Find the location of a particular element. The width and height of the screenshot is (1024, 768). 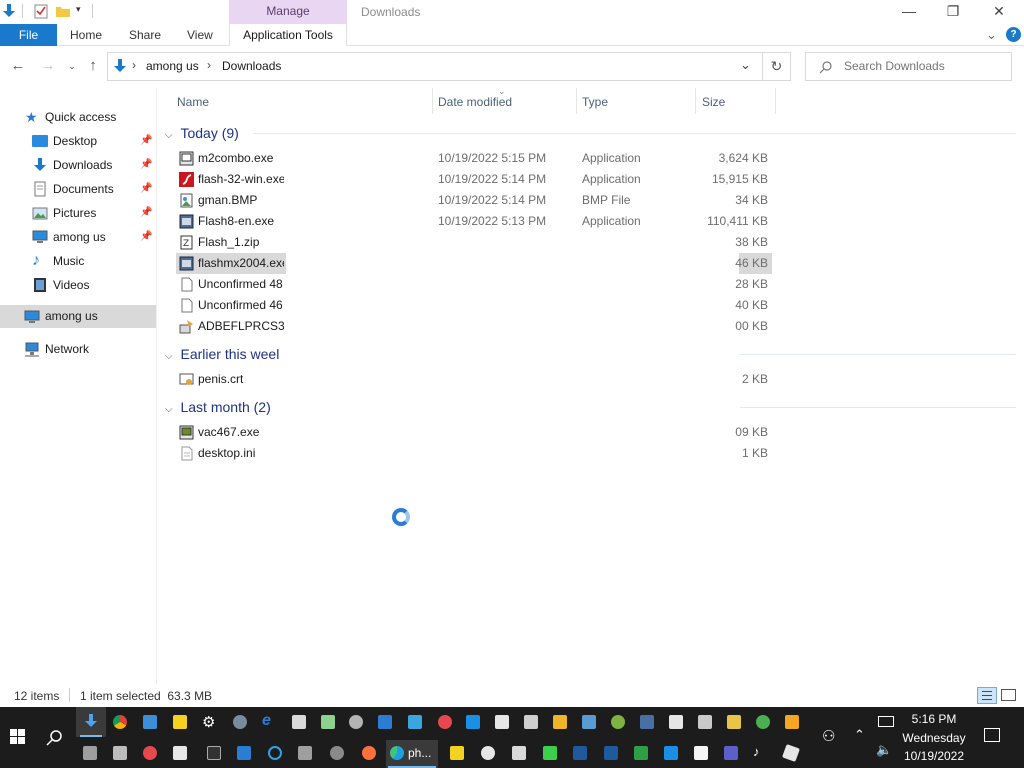

taskbar-explorer-active is located at coordinates (91, 722).